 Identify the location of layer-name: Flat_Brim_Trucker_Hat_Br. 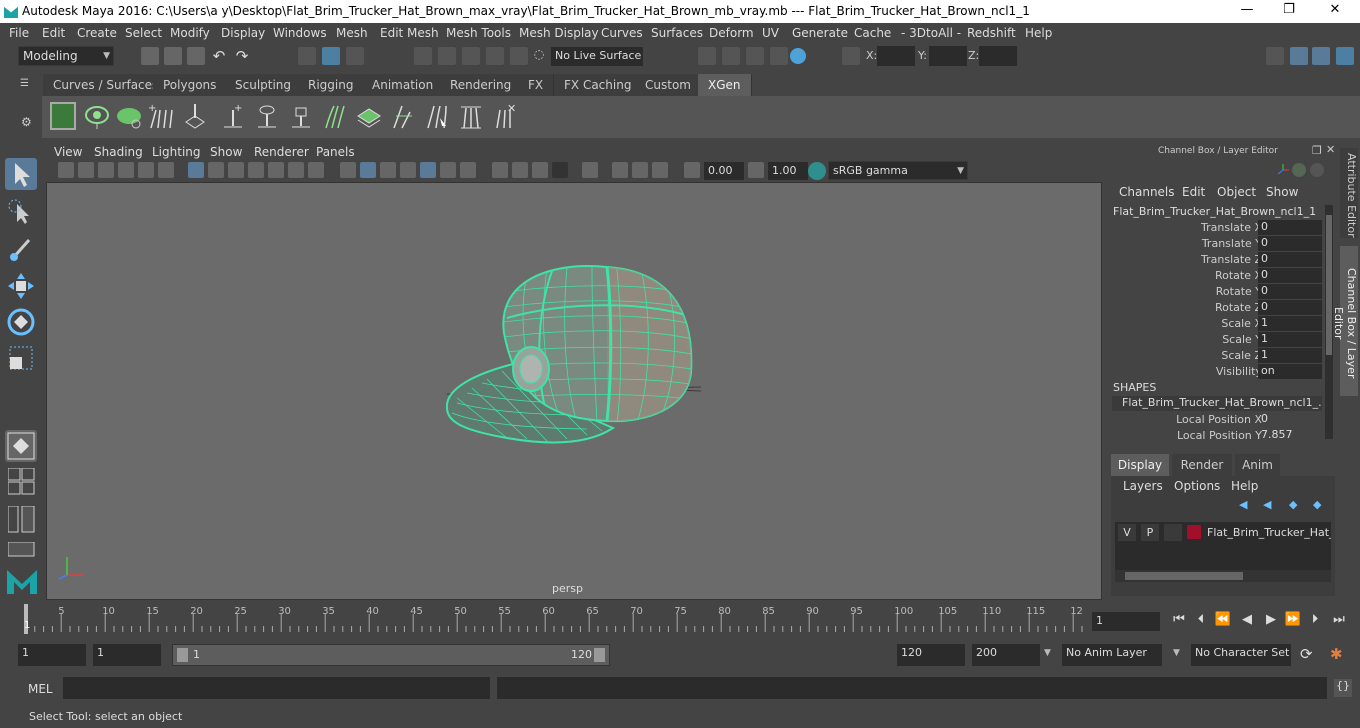
(1269, 532).